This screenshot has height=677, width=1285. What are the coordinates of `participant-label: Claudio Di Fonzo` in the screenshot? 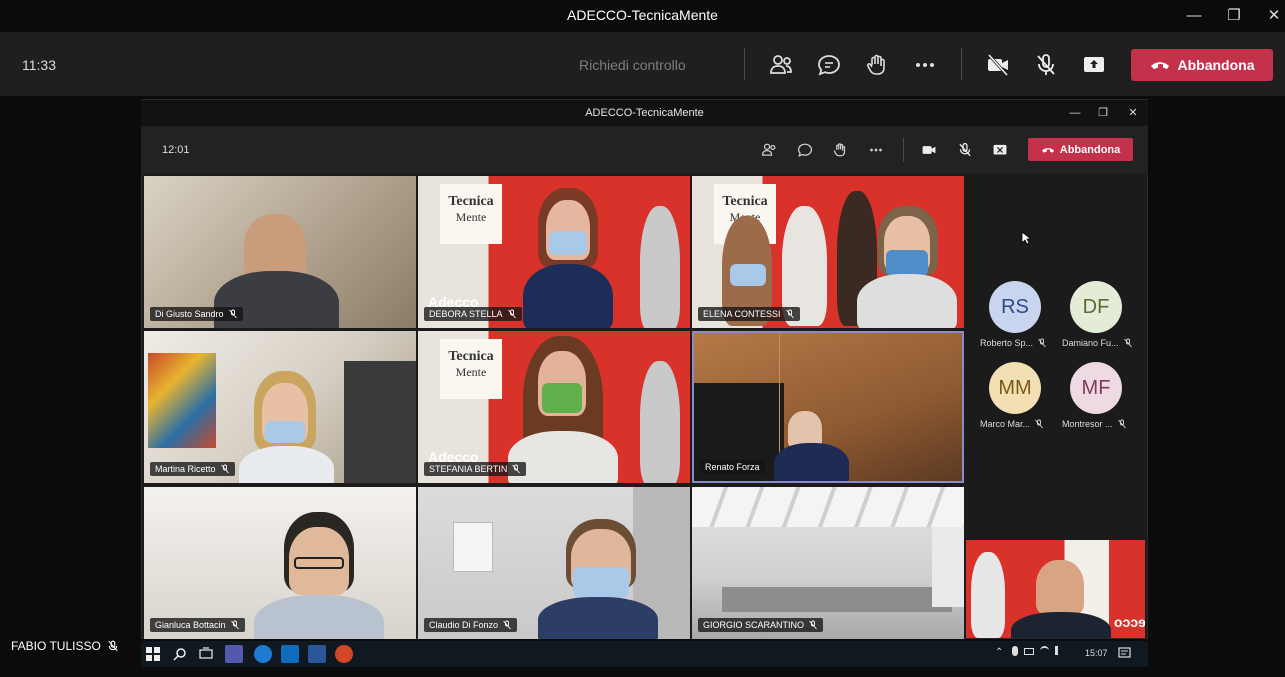 It's located at (471, 625).